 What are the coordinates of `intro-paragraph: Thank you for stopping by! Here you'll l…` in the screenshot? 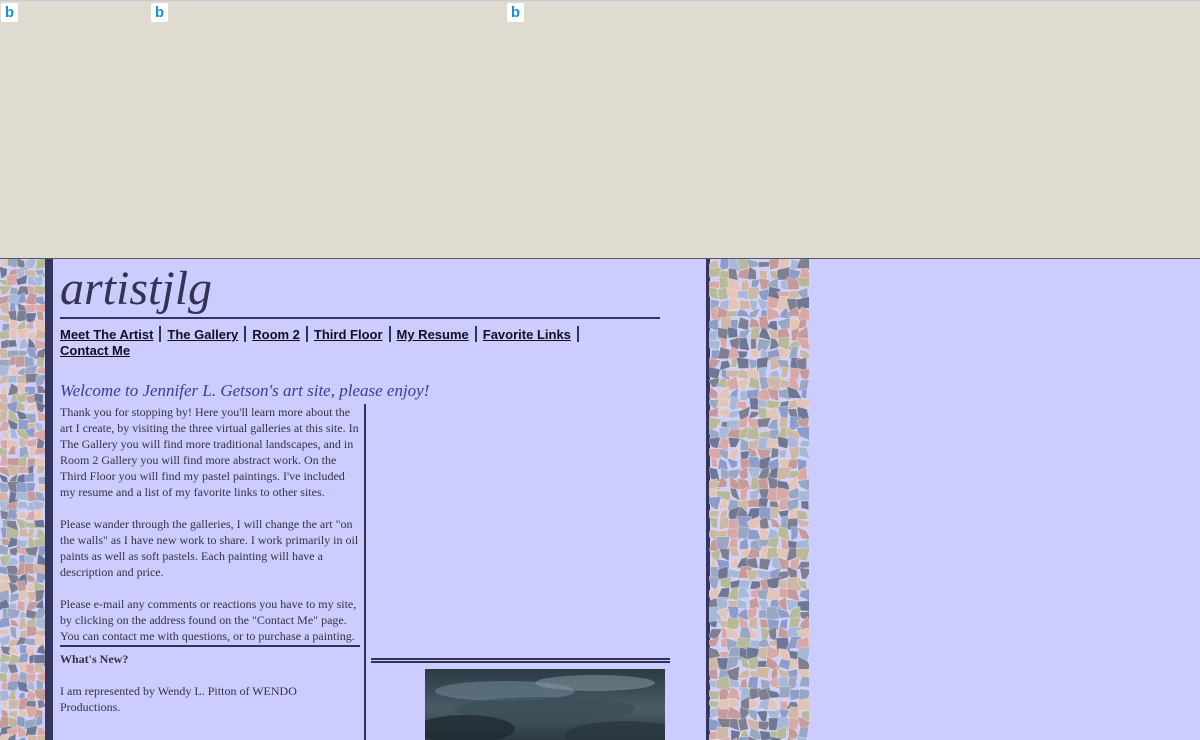 It's located at (209, 452).